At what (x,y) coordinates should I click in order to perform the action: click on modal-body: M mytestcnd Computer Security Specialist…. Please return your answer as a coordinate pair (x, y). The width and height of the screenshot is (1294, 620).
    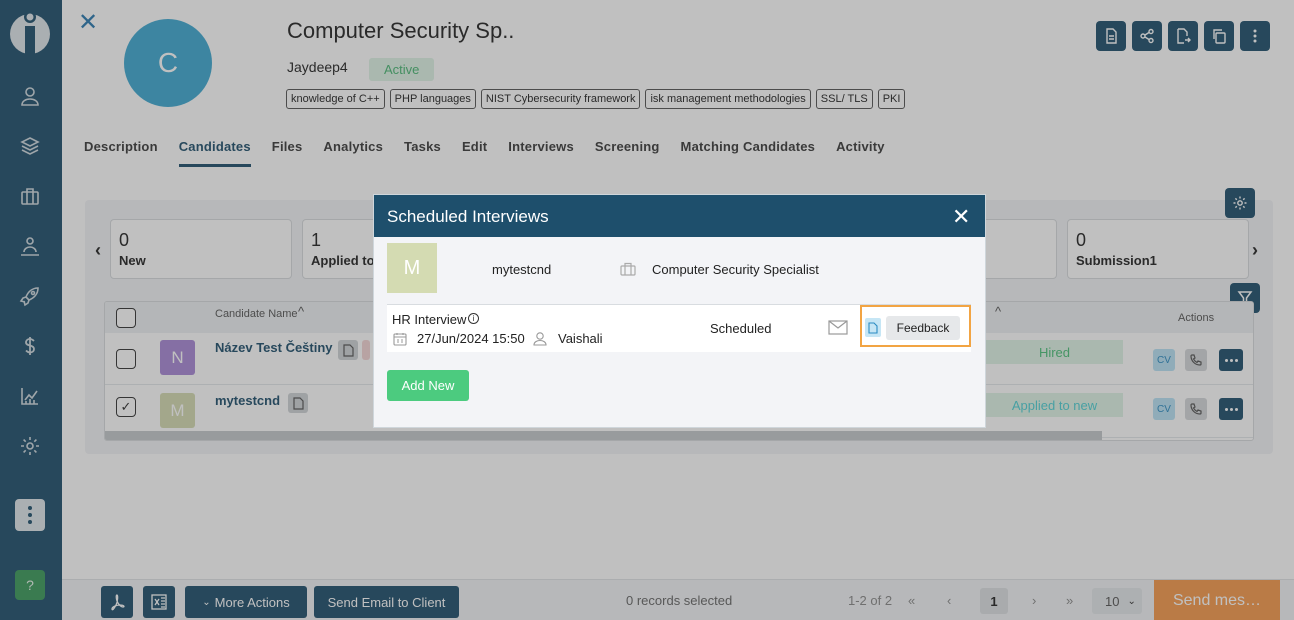
    Looking at the image, I should click on (679, 332).